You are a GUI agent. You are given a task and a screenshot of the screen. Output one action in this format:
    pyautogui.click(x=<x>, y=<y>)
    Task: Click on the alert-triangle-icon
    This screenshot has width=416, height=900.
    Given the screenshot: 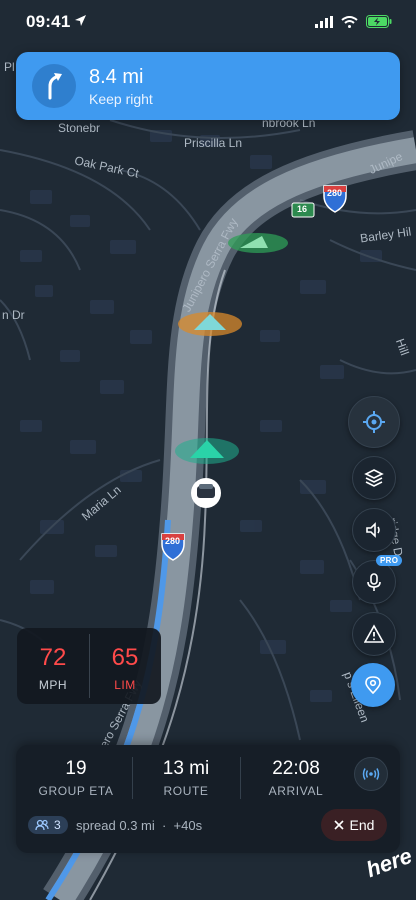 What is the action you would take?
    pyautogui.click(x=374, y=633)
    